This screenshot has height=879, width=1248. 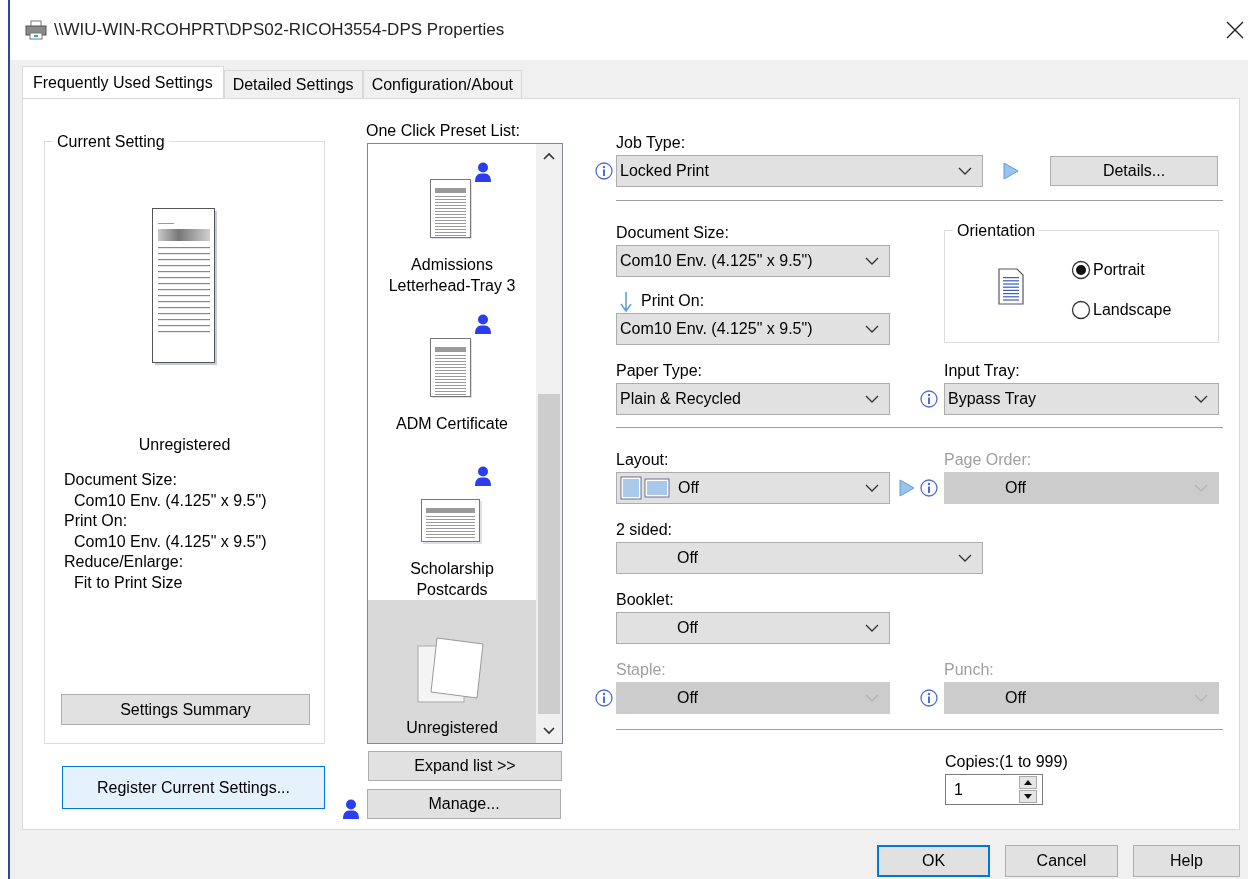 What do you see at coordinates (641, 670) in the screenshot?
I see `field-label: Staple:` at bounding box center [641, 670].